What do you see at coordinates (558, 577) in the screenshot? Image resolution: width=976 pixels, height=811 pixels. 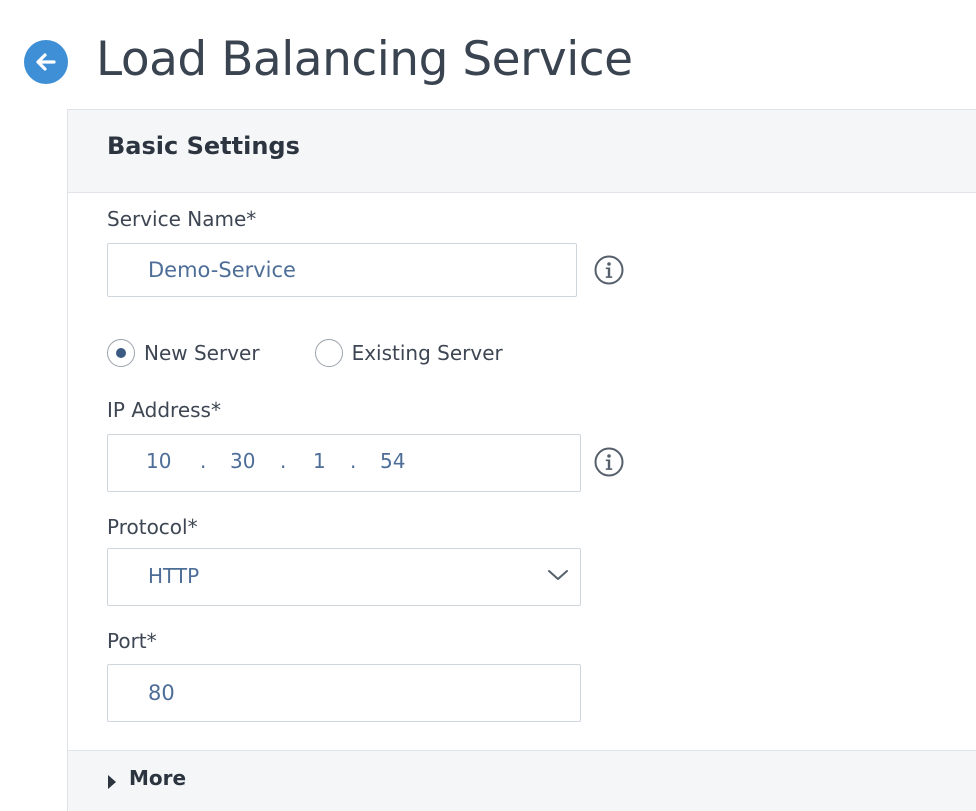 I see `chevron-down-icon` at bounding box center [558, 577].